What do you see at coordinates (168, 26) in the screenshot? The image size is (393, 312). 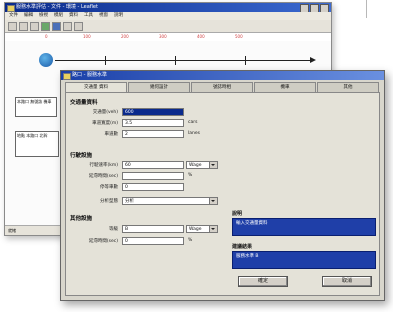 I see `toolbar` at bounding box center [168, 26].